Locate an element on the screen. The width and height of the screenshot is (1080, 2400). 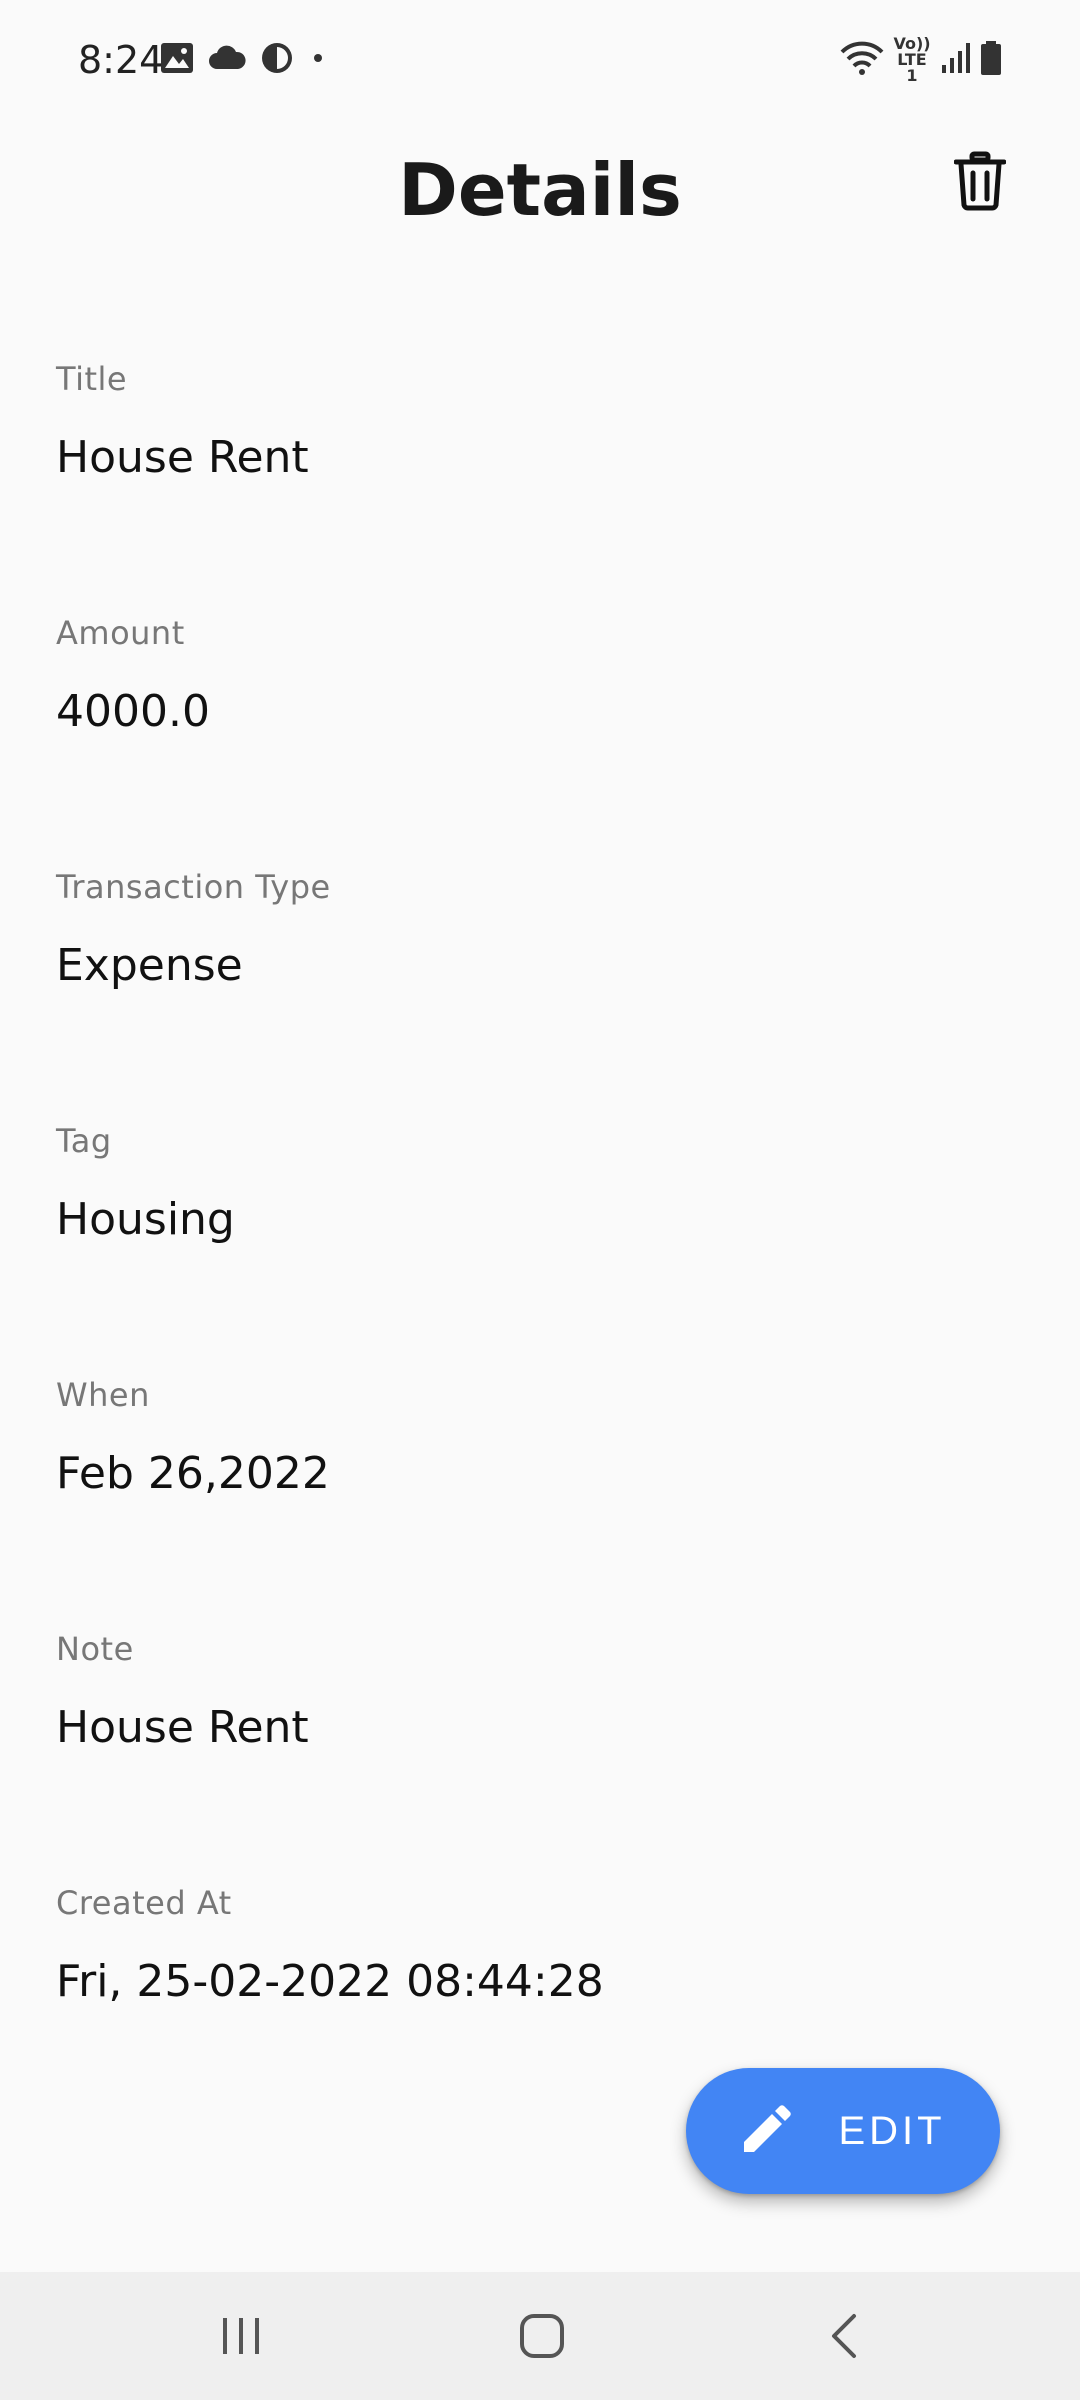
page-title: Details is located at coordinates (540, 190).